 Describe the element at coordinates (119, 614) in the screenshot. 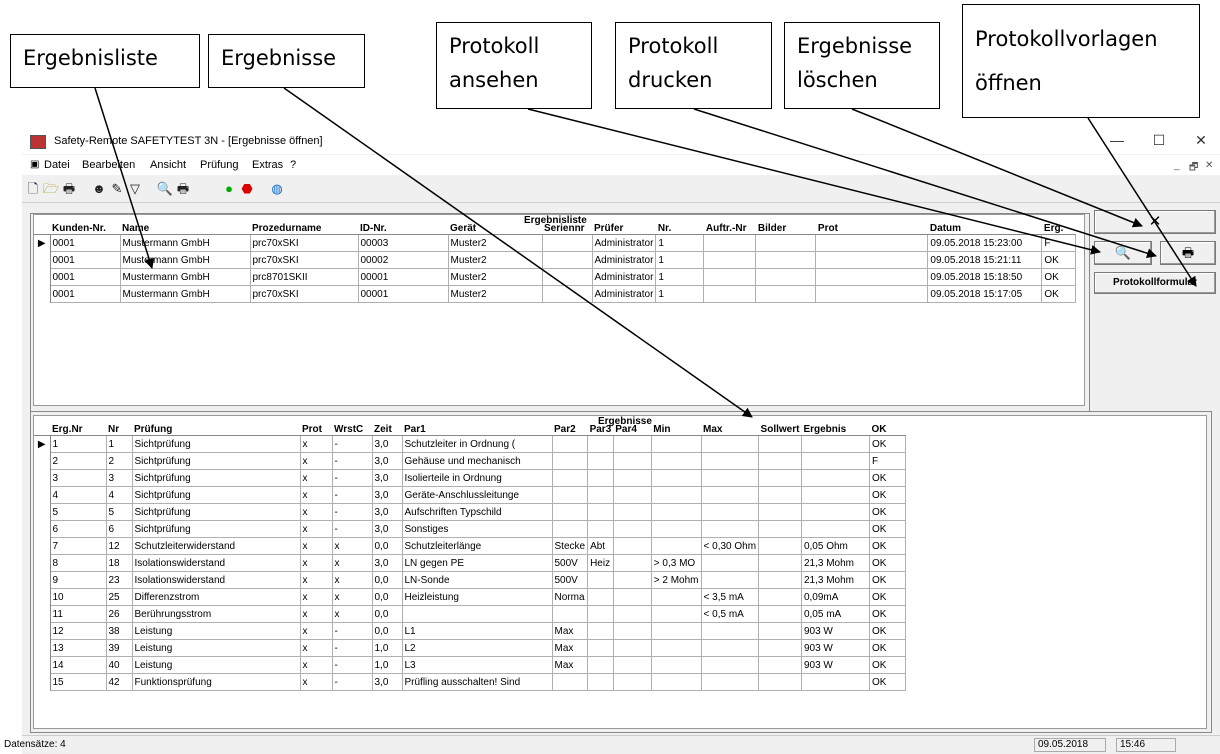

I see `table-cell: 26` at that location.